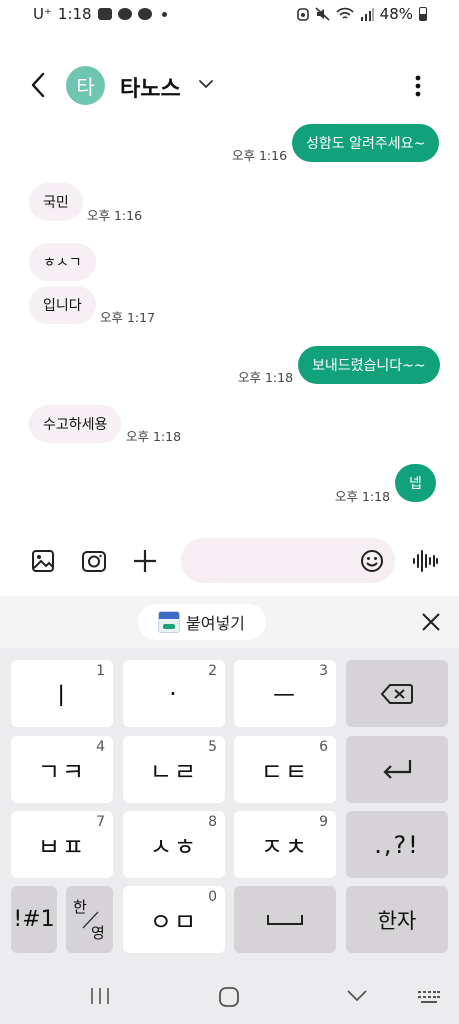  What do you see at coordinates (169, 622) in the screenshot?
I see `clipboard-image-thumbnail` at bounding box center [169, 622].